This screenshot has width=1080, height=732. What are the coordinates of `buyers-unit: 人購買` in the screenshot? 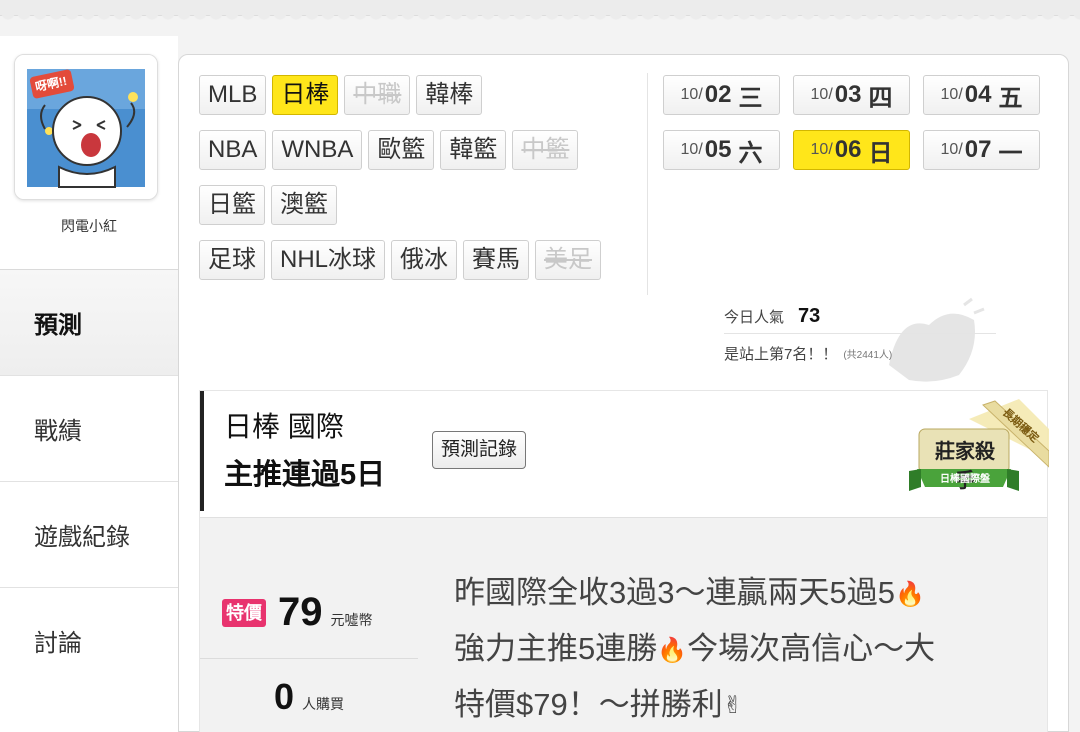 It's located at (323, 704).